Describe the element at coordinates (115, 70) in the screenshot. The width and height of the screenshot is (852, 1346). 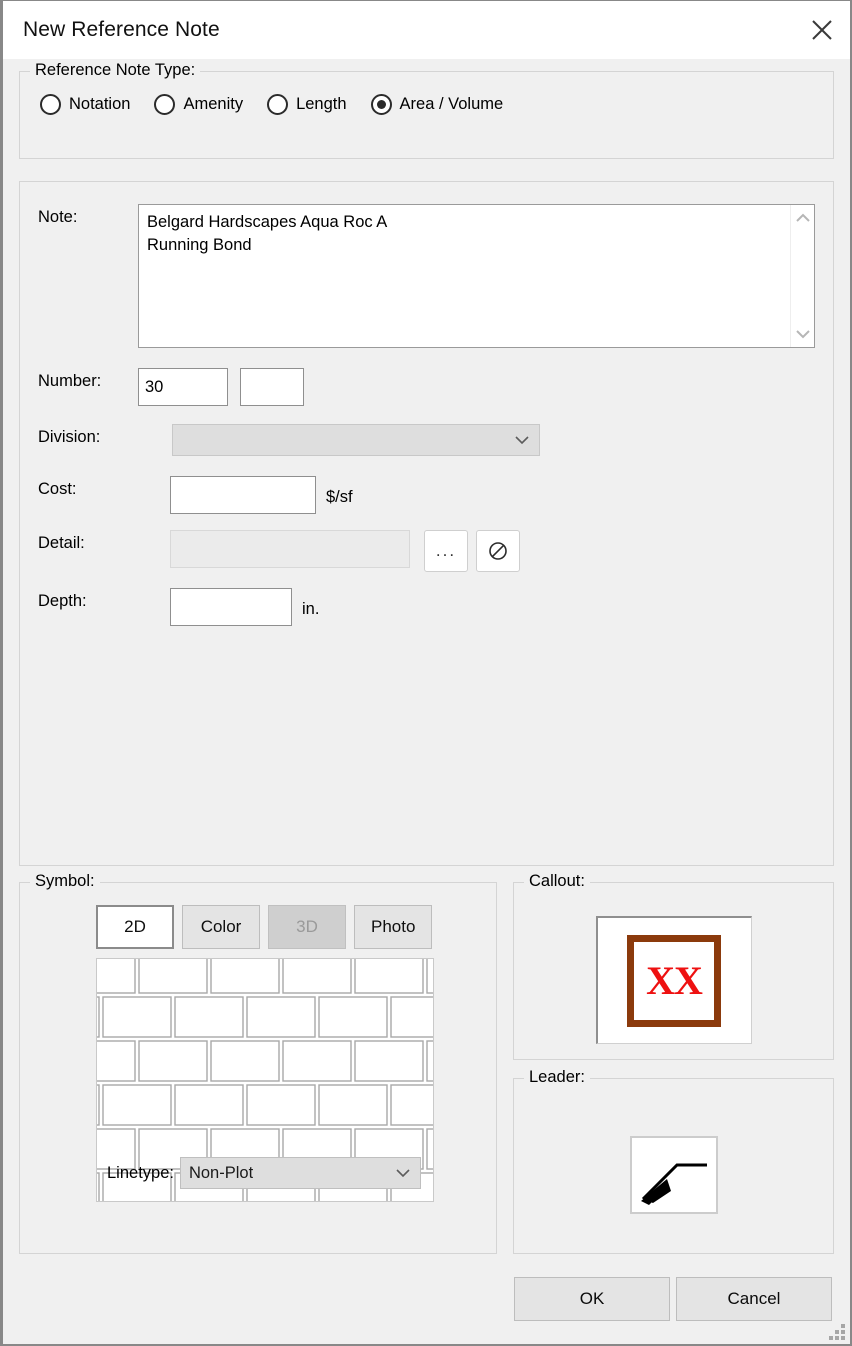
I see `reference-note-type-legend: Reference Note Type:` at that location.